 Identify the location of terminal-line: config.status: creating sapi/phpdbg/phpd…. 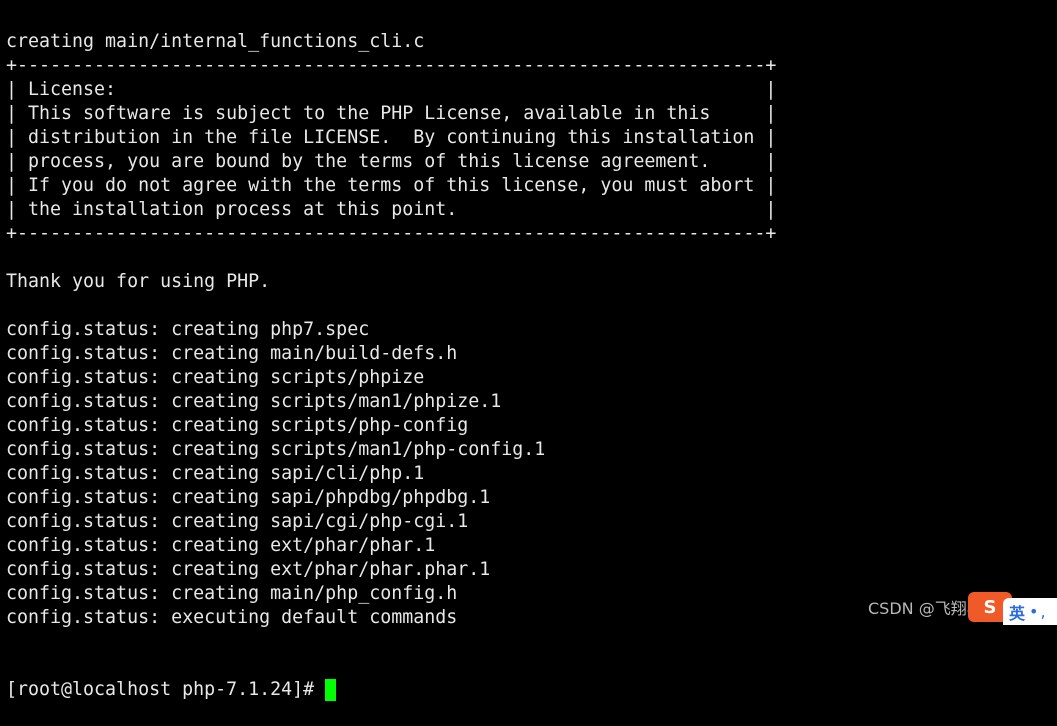
(248, 497).